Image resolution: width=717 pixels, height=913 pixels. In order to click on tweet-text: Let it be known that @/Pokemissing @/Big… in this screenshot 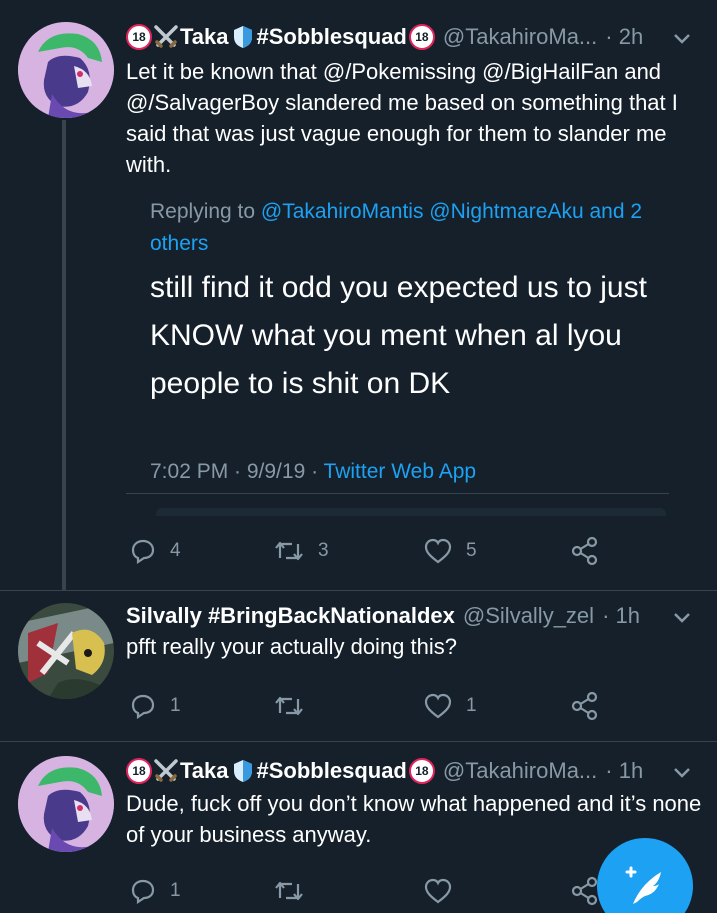, I will do `click(402, 118)`.